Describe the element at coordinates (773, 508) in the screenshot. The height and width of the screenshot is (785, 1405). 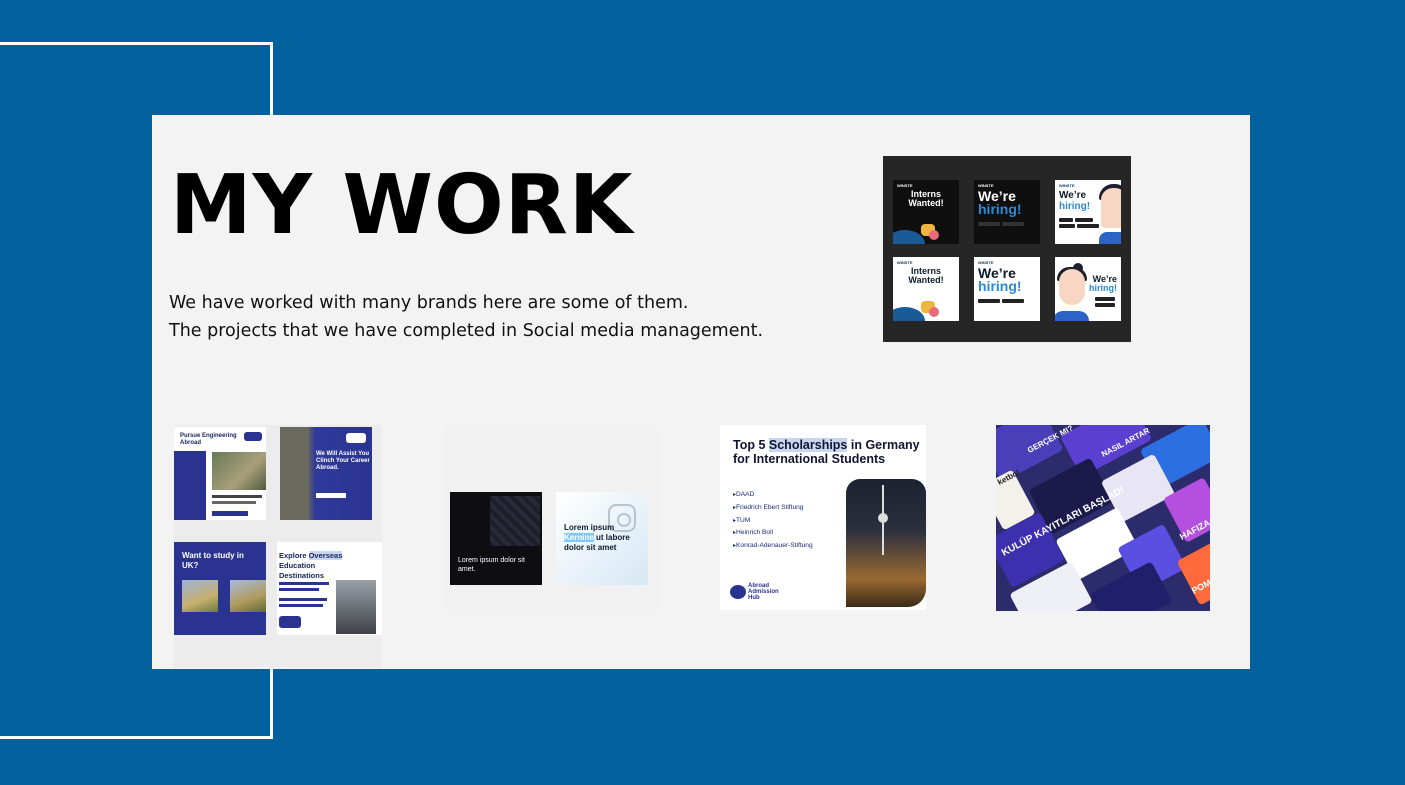
I see `list-item: Friedrich Ebert Stiftung` at that location.